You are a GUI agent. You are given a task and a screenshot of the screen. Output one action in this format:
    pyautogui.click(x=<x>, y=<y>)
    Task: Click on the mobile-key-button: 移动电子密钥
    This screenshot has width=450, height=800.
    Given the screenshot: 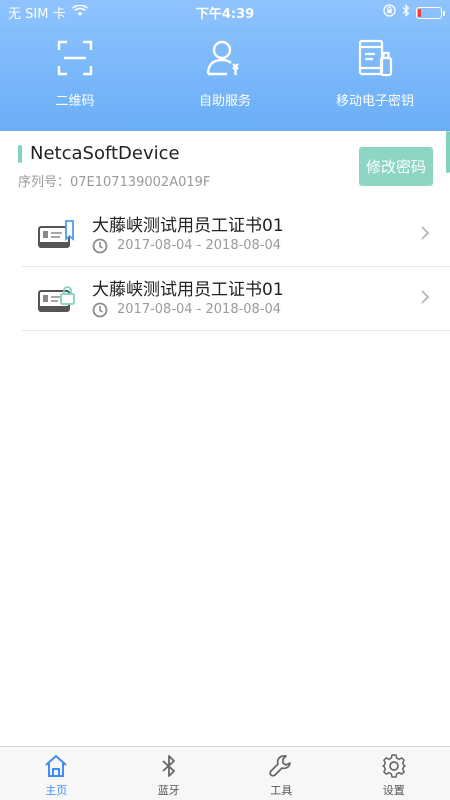 What is the action you would take?
    pyautogui.click(x=375, y=75)
    